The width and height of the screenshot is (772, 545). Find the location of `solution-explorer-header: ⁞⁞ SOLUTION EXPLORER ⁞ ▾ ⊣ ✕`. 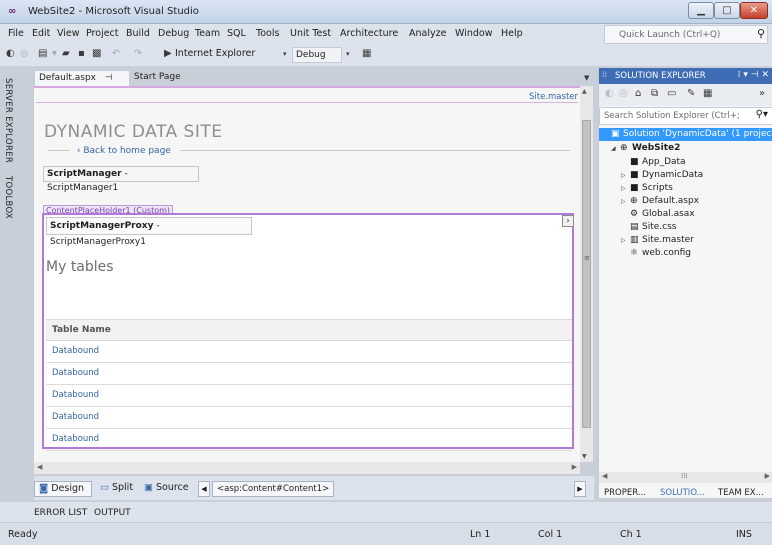

solution-explorer-header: ⁞⁞ SOLUTION EXPLORER ⁞ ▾ ⊣ ✕ is located at coordinates (685, 76).